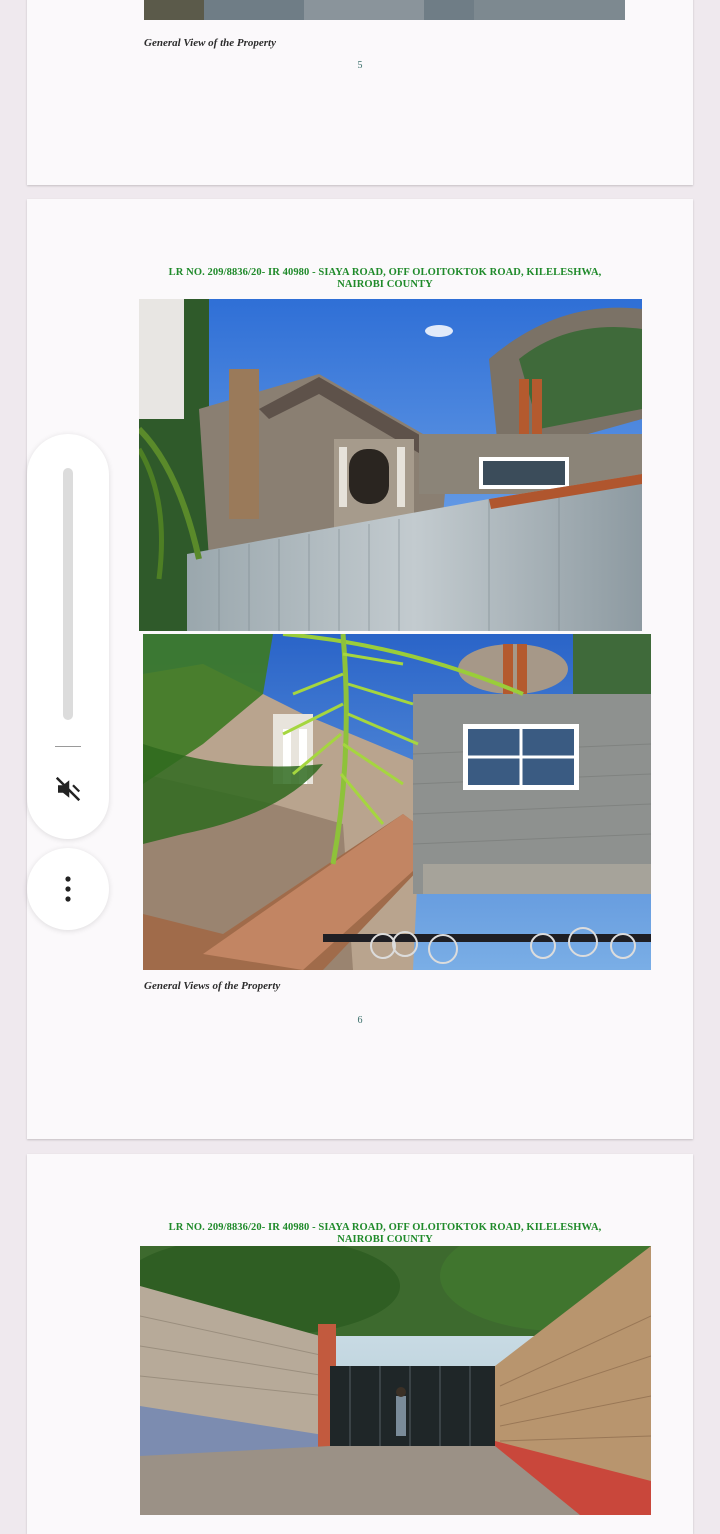 The height and width of the screenshot is (1534, 720). I want to click on mute-toggle-button, so click(68, 789).